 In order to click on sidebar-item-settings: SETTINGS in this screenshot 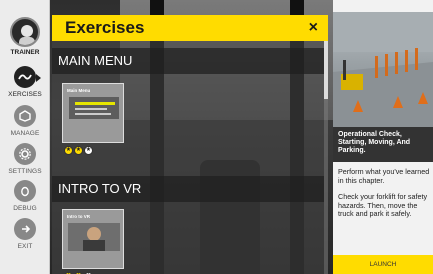, I will do `click(25, 159)`.